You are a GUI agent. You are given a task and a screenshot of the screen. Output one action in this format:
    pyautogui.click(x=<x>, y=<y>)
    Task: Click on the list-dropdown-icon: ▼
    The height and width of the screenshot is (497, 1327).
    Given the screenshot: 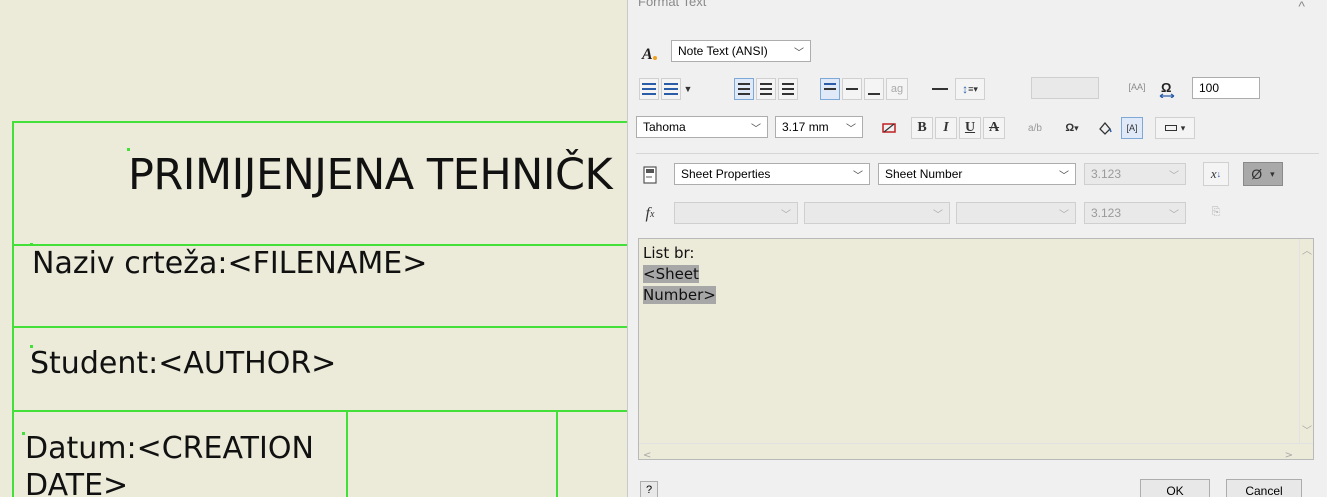 What is the action you would take?
    pyautogui.click(x=688, y=89)
    